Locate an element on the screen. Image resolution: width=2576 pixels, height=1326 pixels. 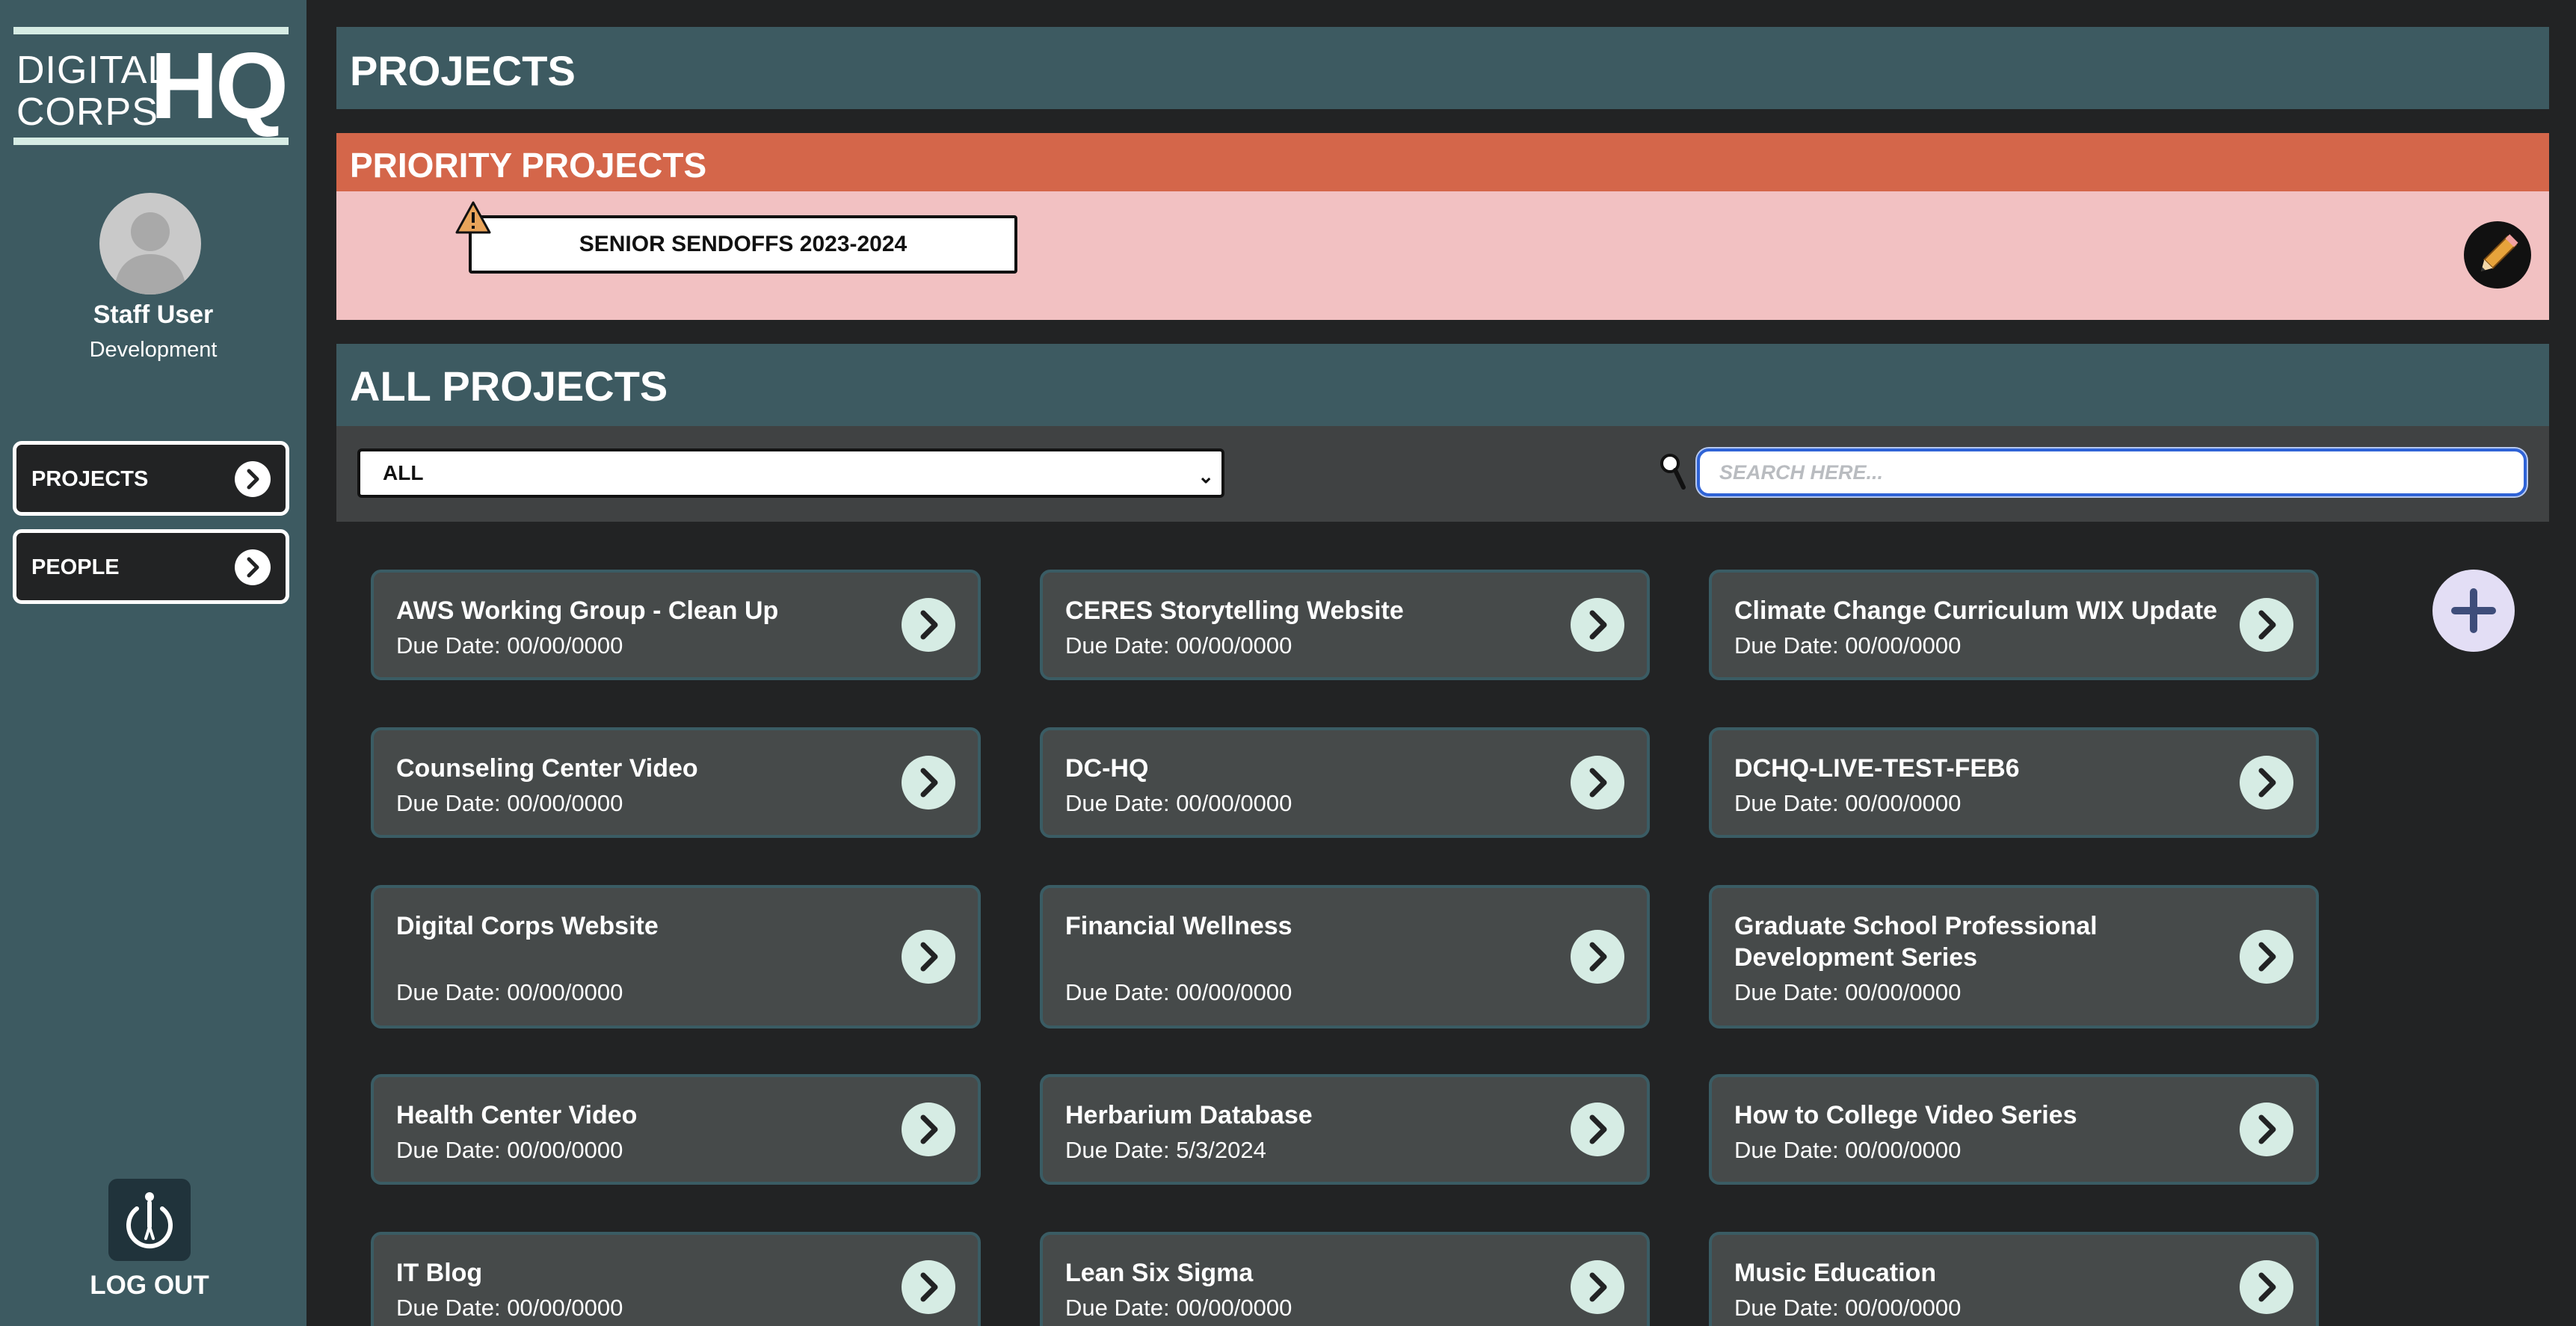
nav-projects-label: PROJECTS is located at coordinates (90, 479).